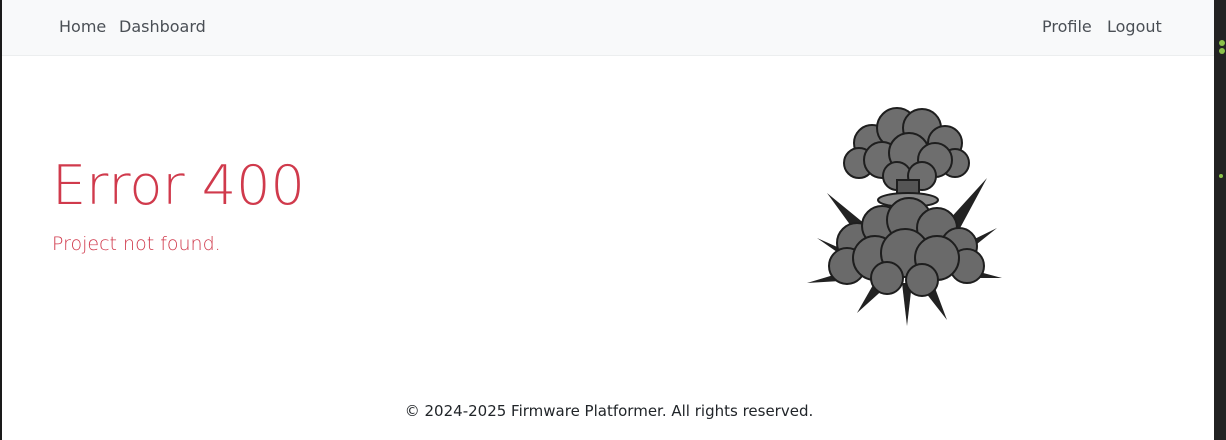  I want to click on nav-dashboard-link: Dashboard, so click(162, 26).